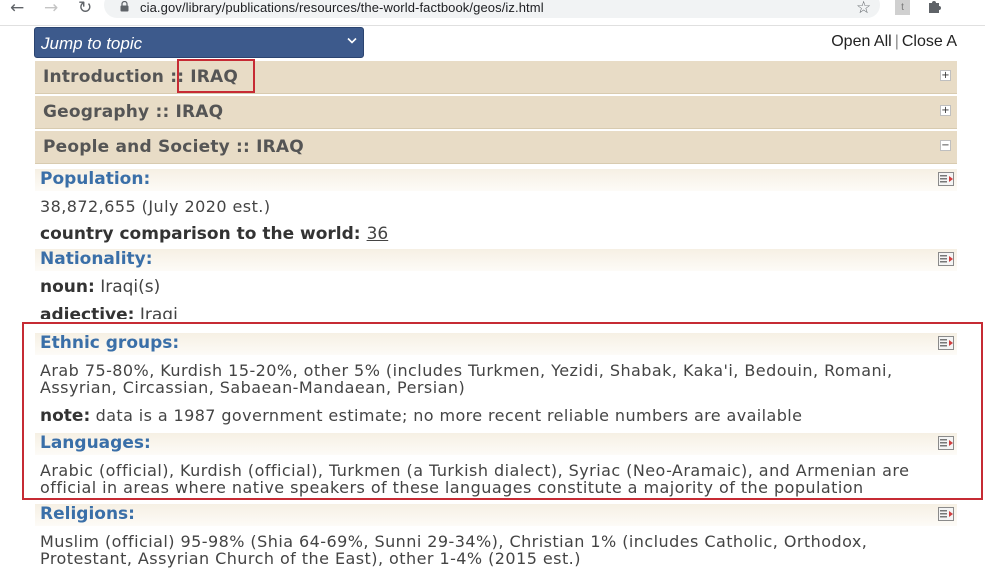 The image size is (985, 579). I want to click on section-title-text: People and Society ::, so click(147, 147).